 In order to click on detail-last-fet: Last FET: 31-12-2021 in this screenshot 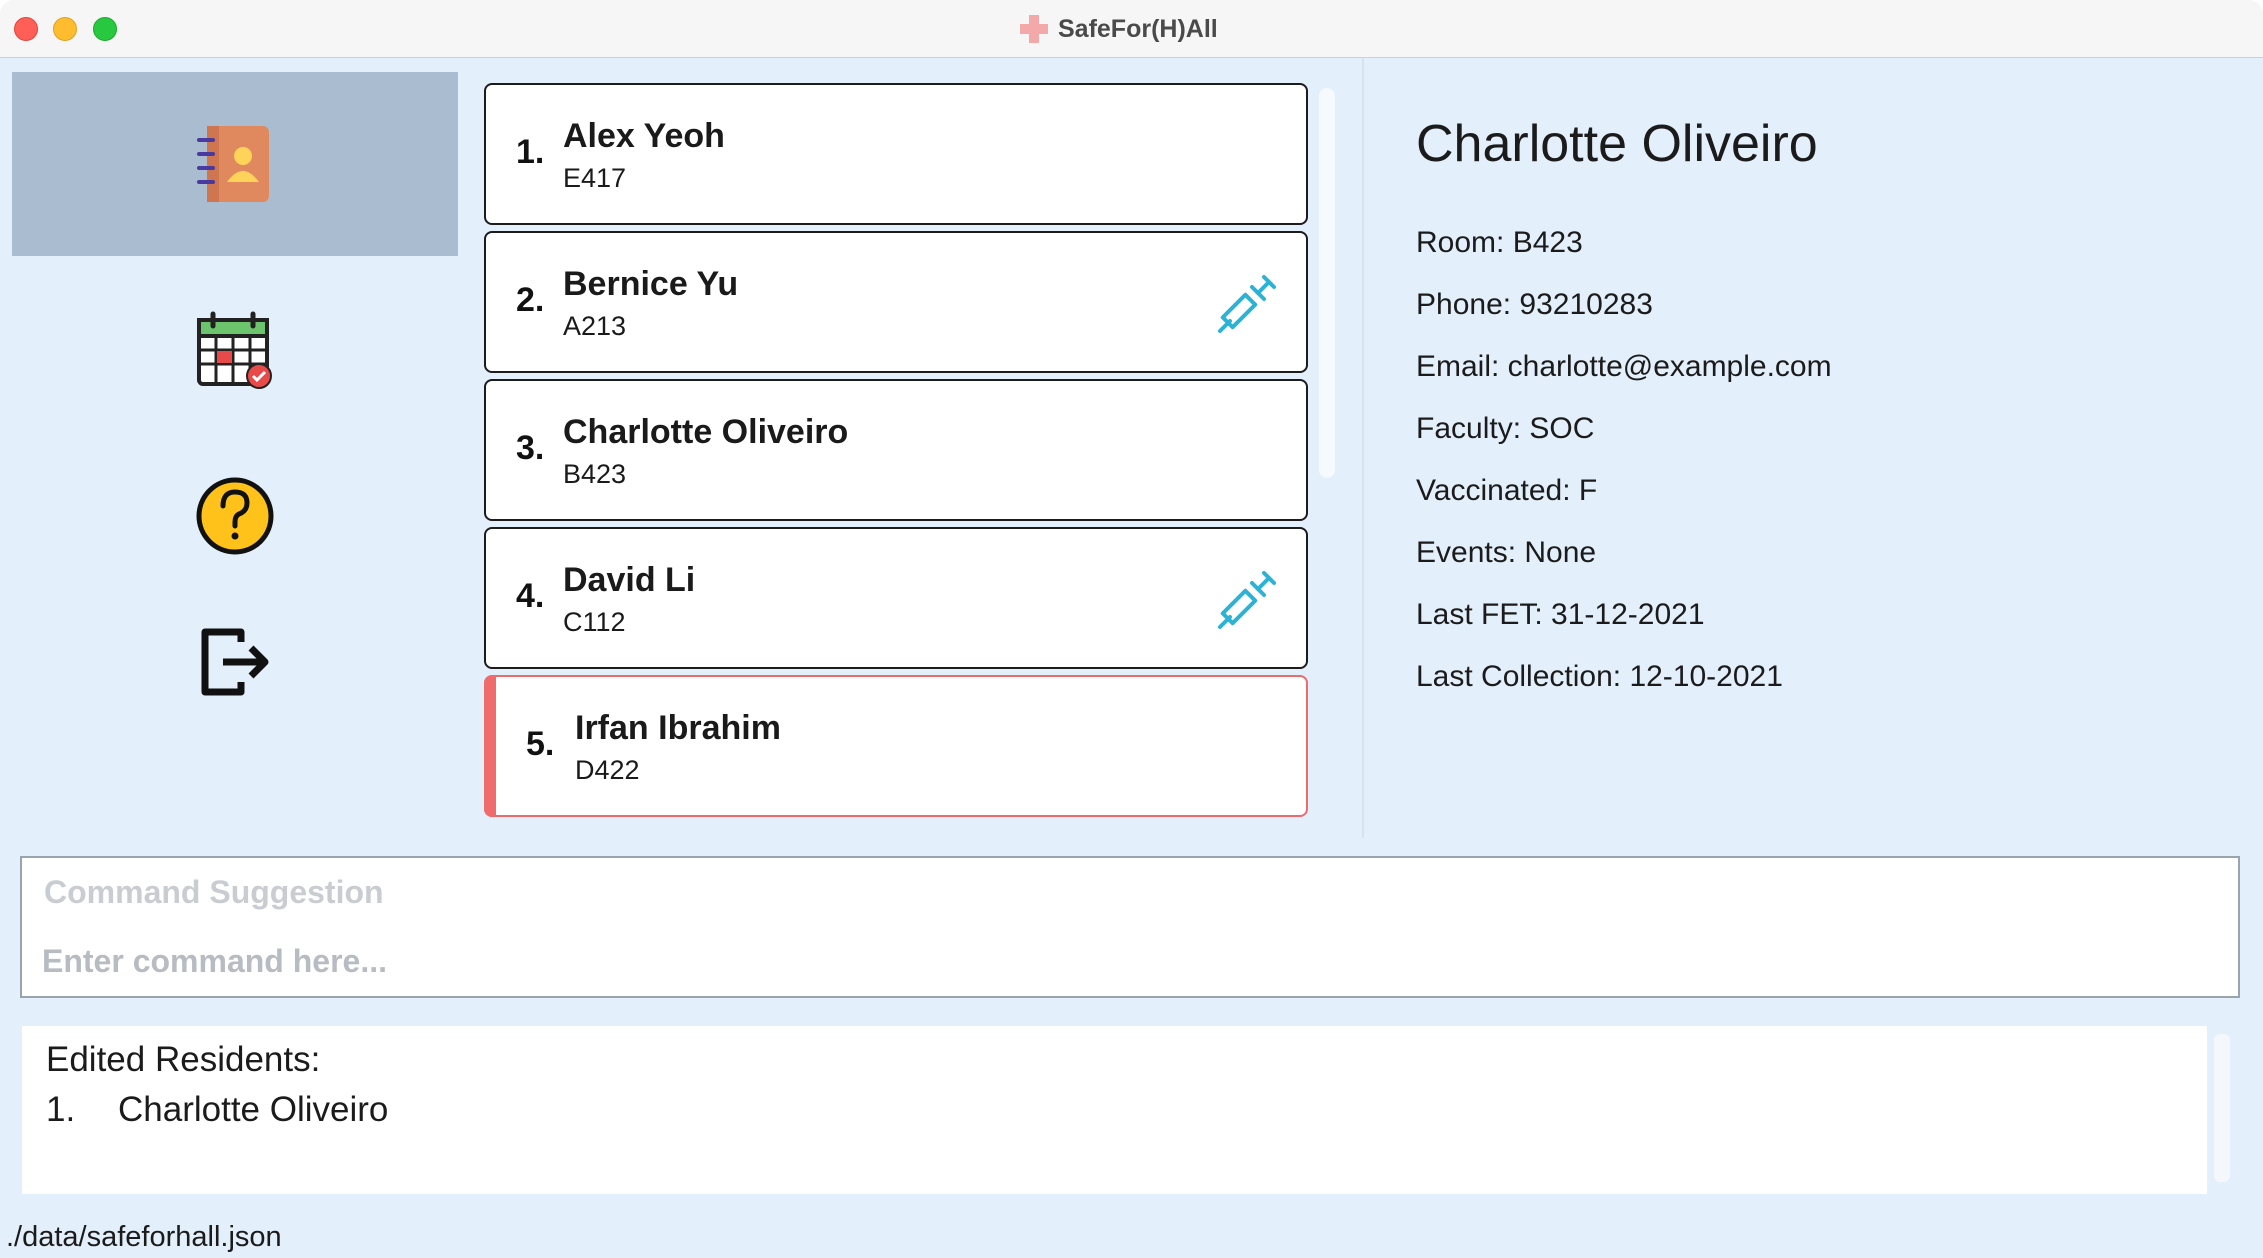, I will do `click(1560, 614)`.